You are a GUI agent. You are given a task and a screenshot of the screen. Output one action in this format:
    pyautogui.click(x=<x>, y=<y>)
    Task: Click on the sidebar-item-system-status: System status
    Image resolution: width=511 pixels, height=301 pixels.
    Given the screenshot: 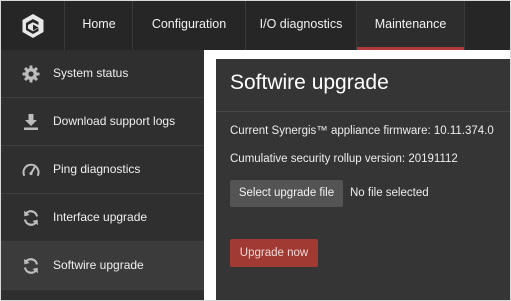 What is the action you would take?
    pyautogui.click(x=102, y=74)
    